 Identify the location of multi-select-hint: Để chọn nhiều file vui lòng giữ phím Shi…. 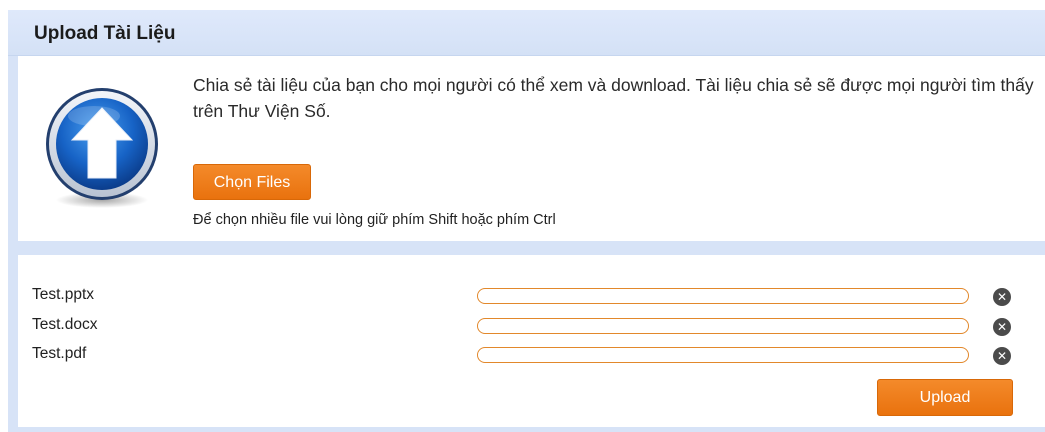
(374, 220).